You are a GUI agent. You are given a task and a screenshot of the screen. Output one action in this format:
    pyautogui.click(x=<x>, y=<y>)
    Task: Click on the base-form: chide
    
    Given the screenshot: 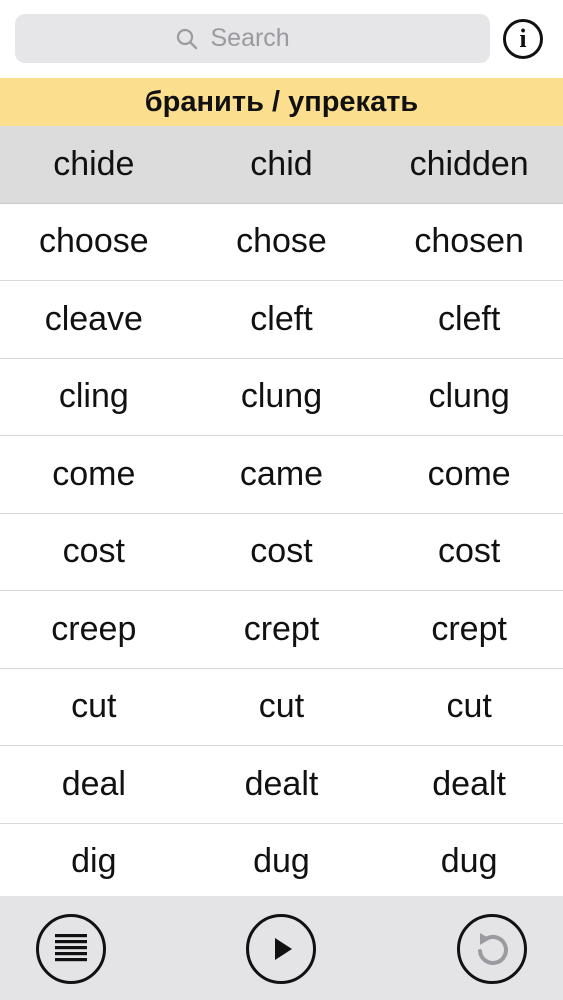 What is the action you would take?
    pyautogui.click(x=94, y=163)
    